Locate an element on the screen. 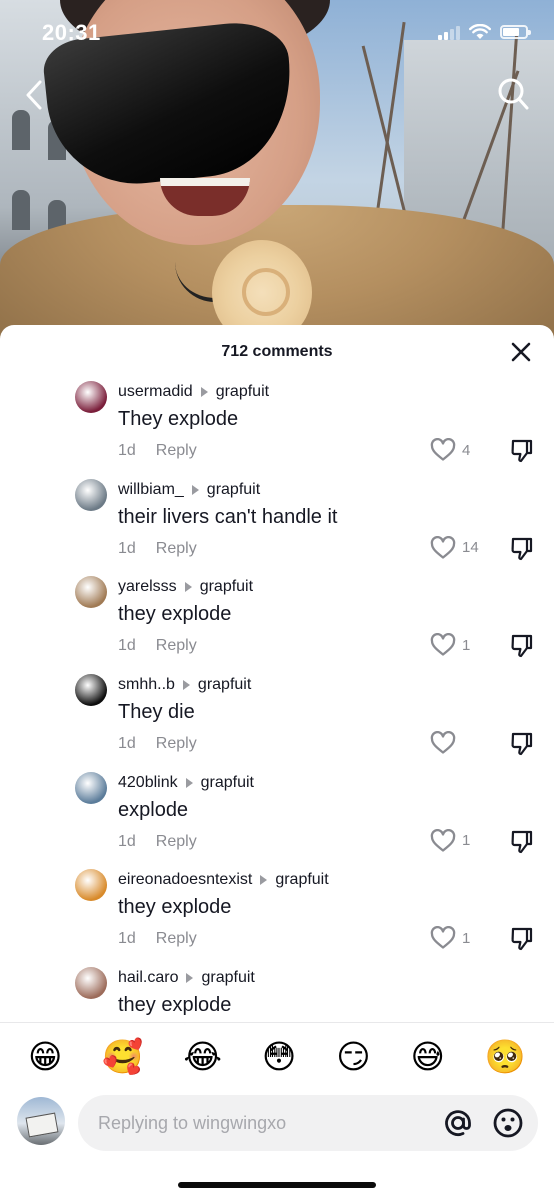 Image resolution: width=554 pixels, height=1200 pixels. like-button is located at coordinates (446, 743).